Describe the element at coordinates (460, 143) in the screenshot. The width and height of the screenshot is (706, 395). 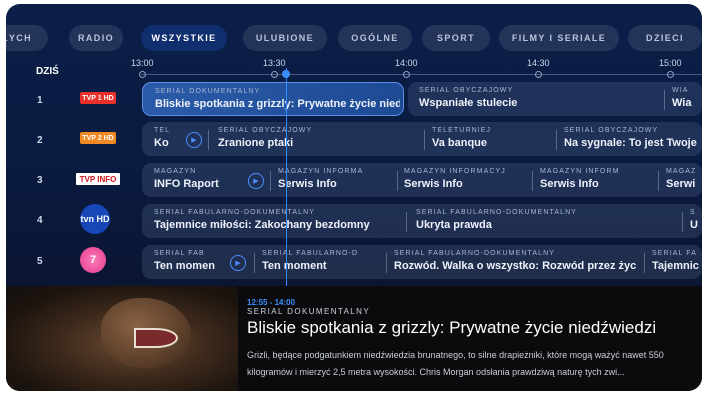
I see `program-title: Va banque` at that location.